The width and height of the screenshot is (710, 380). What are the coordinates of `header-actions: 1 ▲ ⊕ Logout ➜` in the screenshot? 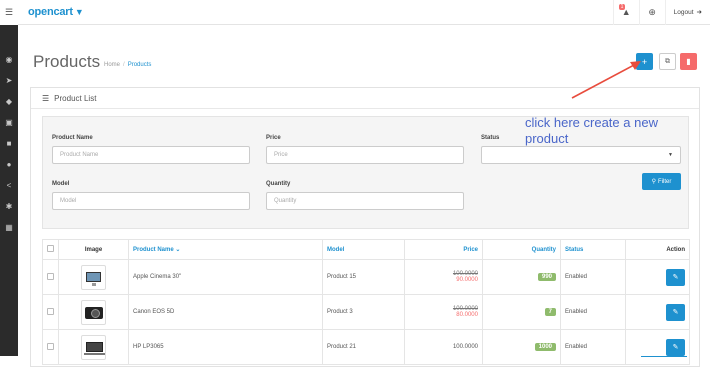 It's located at (661, 12).